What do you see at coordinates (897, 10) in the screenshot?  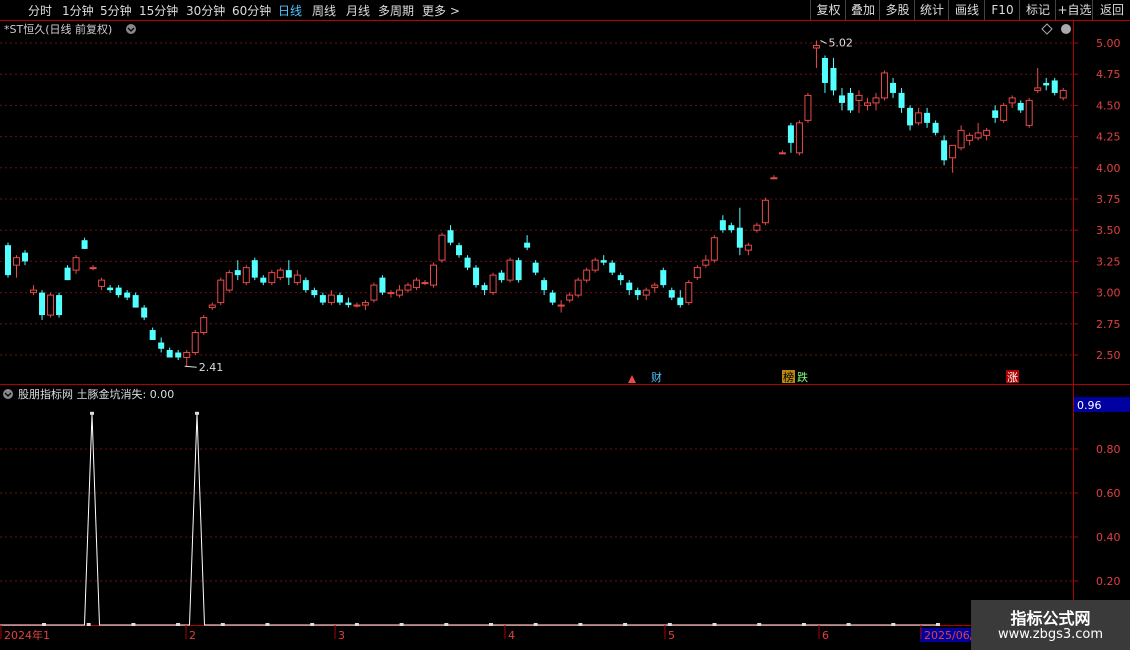 I see `toolbar-button-2: 多股` at bounding box center [897, 10].